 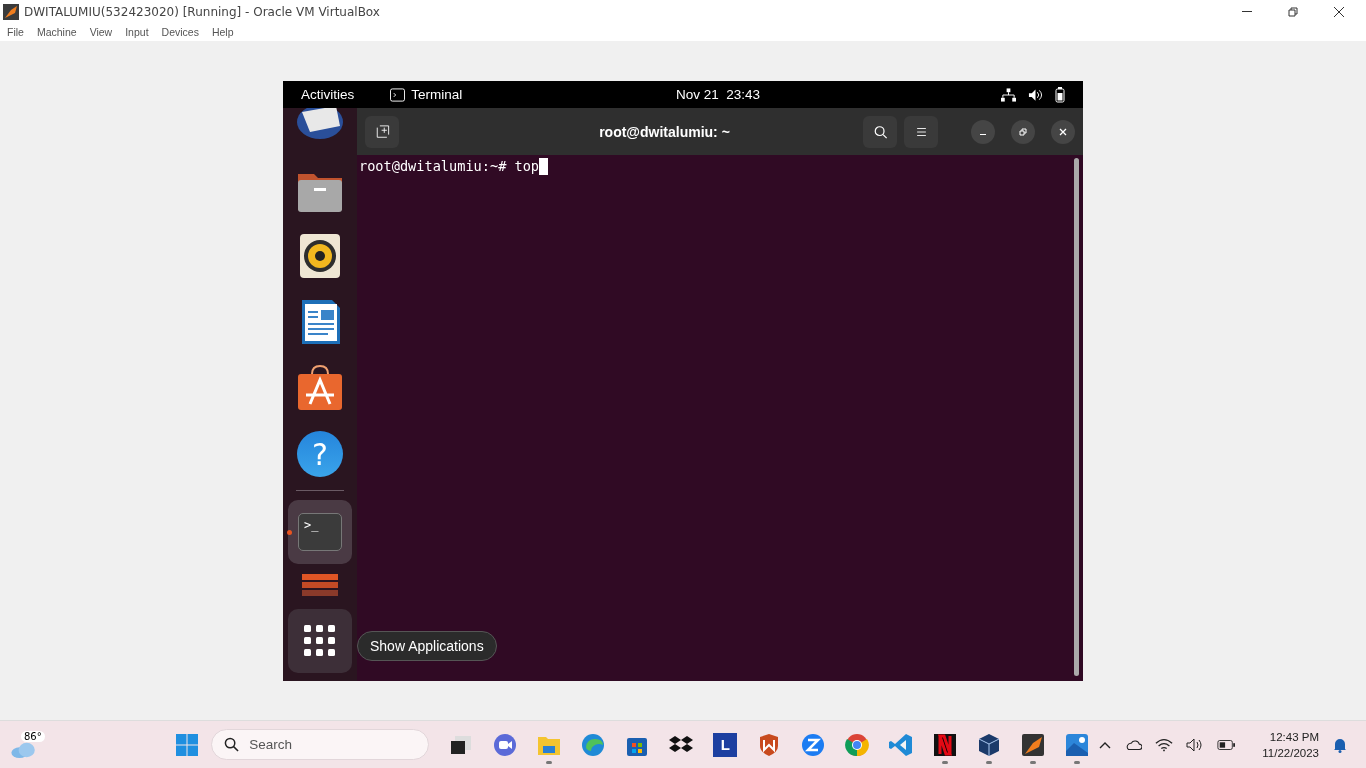 What do you see at coordinates (1164, 744) in the screenshot?
I see `wifi-icon` at bounding box center [1164, 744].